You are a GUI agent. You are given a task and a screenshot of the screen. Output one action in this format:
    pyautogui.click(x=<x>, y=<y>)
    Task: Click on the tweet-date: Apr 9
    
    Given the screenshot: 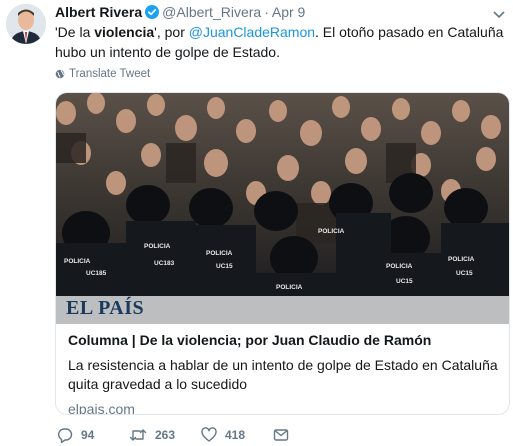 What is the action you would take?
    pyautogui.click(x=288, y=12)
    